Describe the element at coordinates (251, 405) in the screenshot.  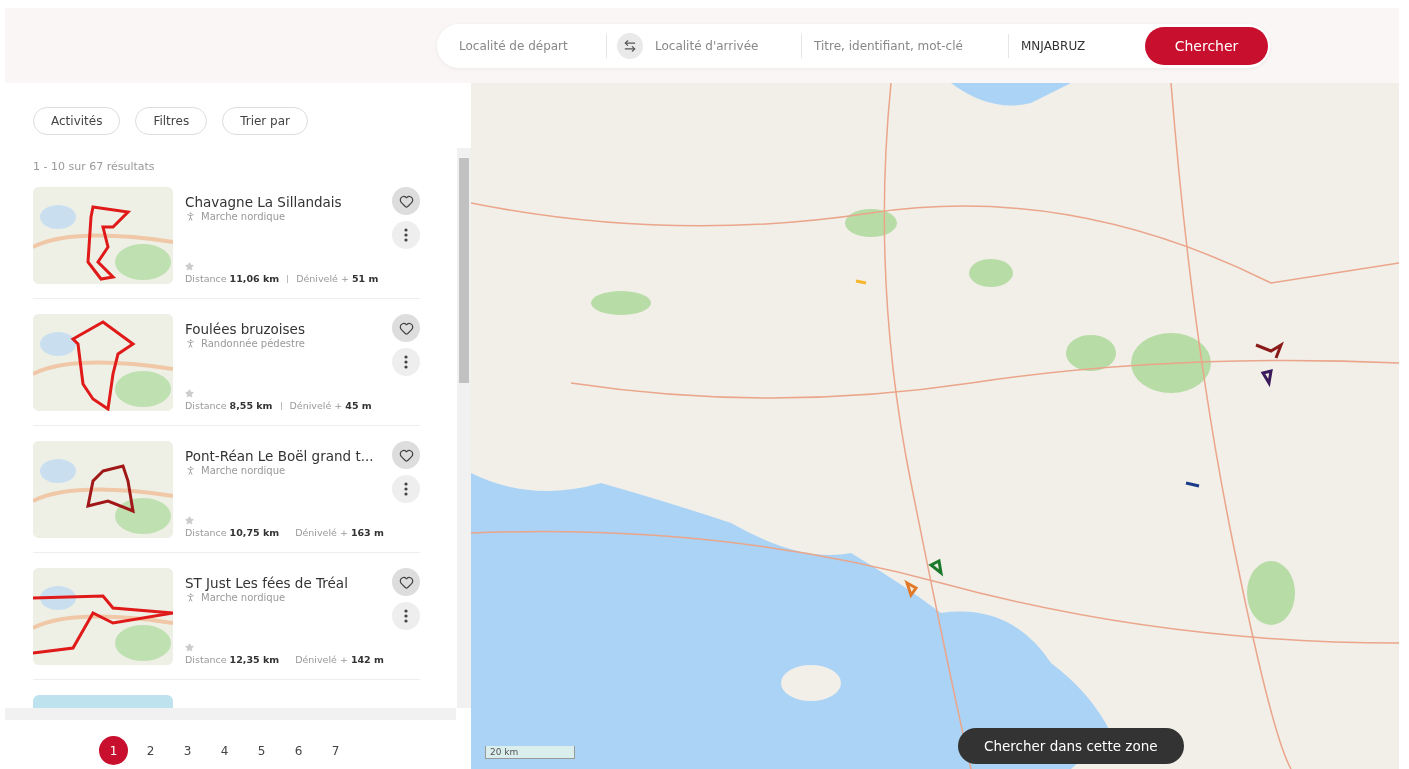
I see `distance-value: 8,55 km` at that location.